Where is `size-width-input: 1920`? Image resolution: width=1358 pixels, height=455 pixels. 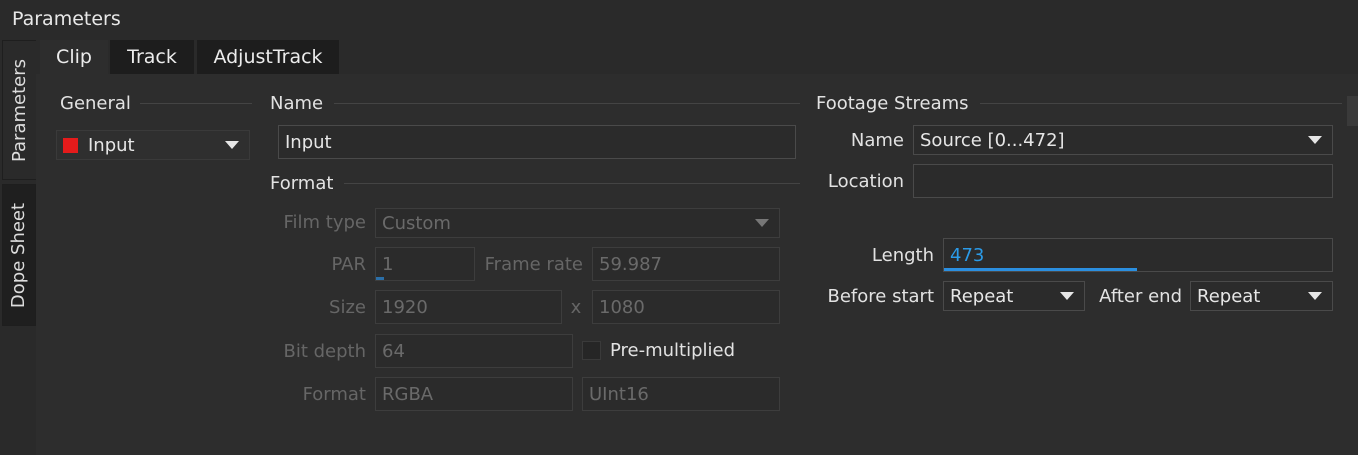 size-width-input: 1920 is located at coordinates (468, 307).